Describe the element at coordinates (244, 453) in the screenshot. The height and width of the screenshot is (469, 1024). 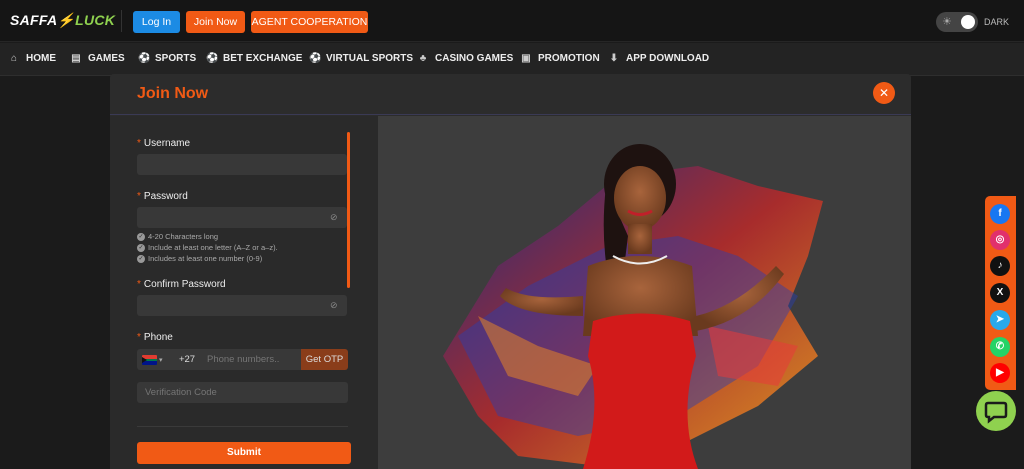
I see `submit-button: Submit` at that location.